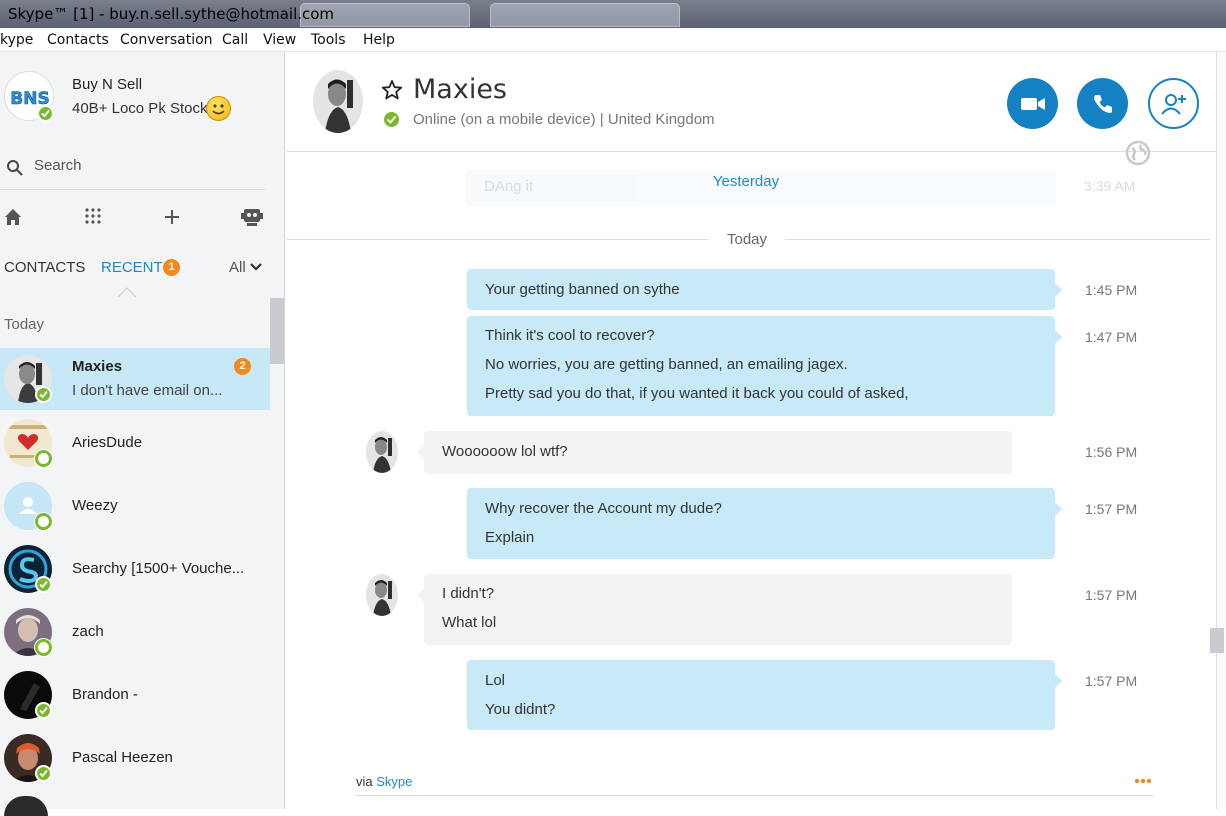 The image size is (1226, 816). What do you see at coordinates (235, 40) in the screenshot?
I see `menu-call: Call` at bounding box center [235, 40].